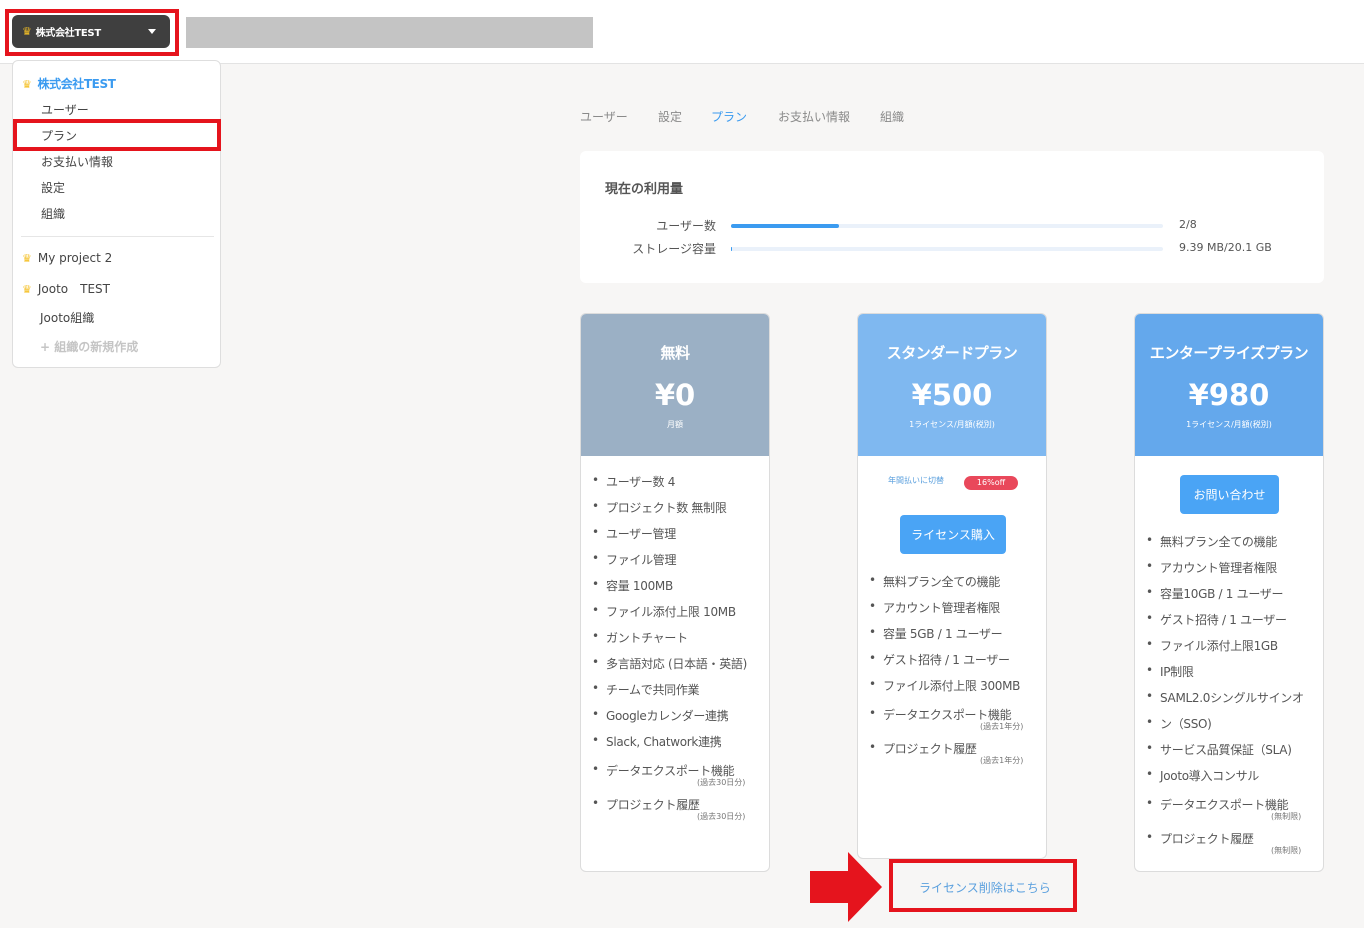 Image resolution: width=1364 pixels, height=928 pixels. I want to click on users-usage-value: 2/8, so click(1188, 224).